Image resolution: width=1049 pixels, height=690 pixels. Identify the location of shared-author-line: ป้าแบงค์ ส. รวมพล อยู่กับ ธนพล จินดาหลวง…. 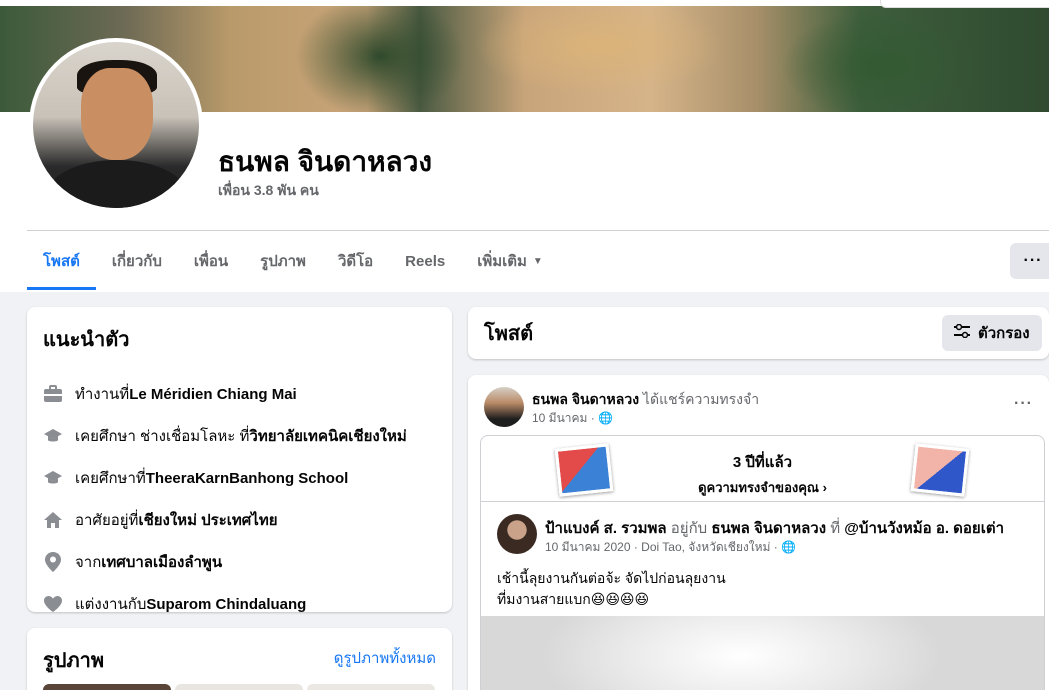
(774, 528).